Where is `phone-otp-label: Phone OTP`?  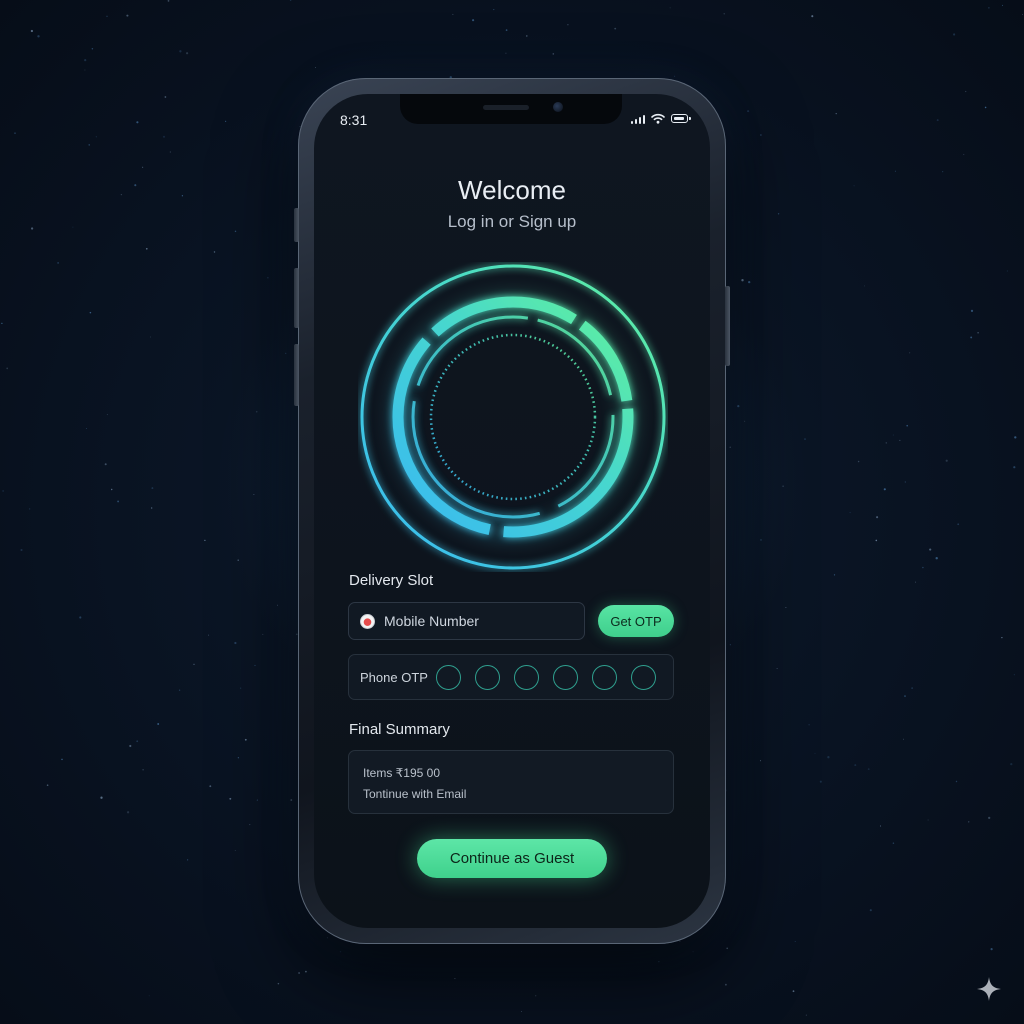
phone-otp-label: Phone OTP is located at coordinates (394, 677).